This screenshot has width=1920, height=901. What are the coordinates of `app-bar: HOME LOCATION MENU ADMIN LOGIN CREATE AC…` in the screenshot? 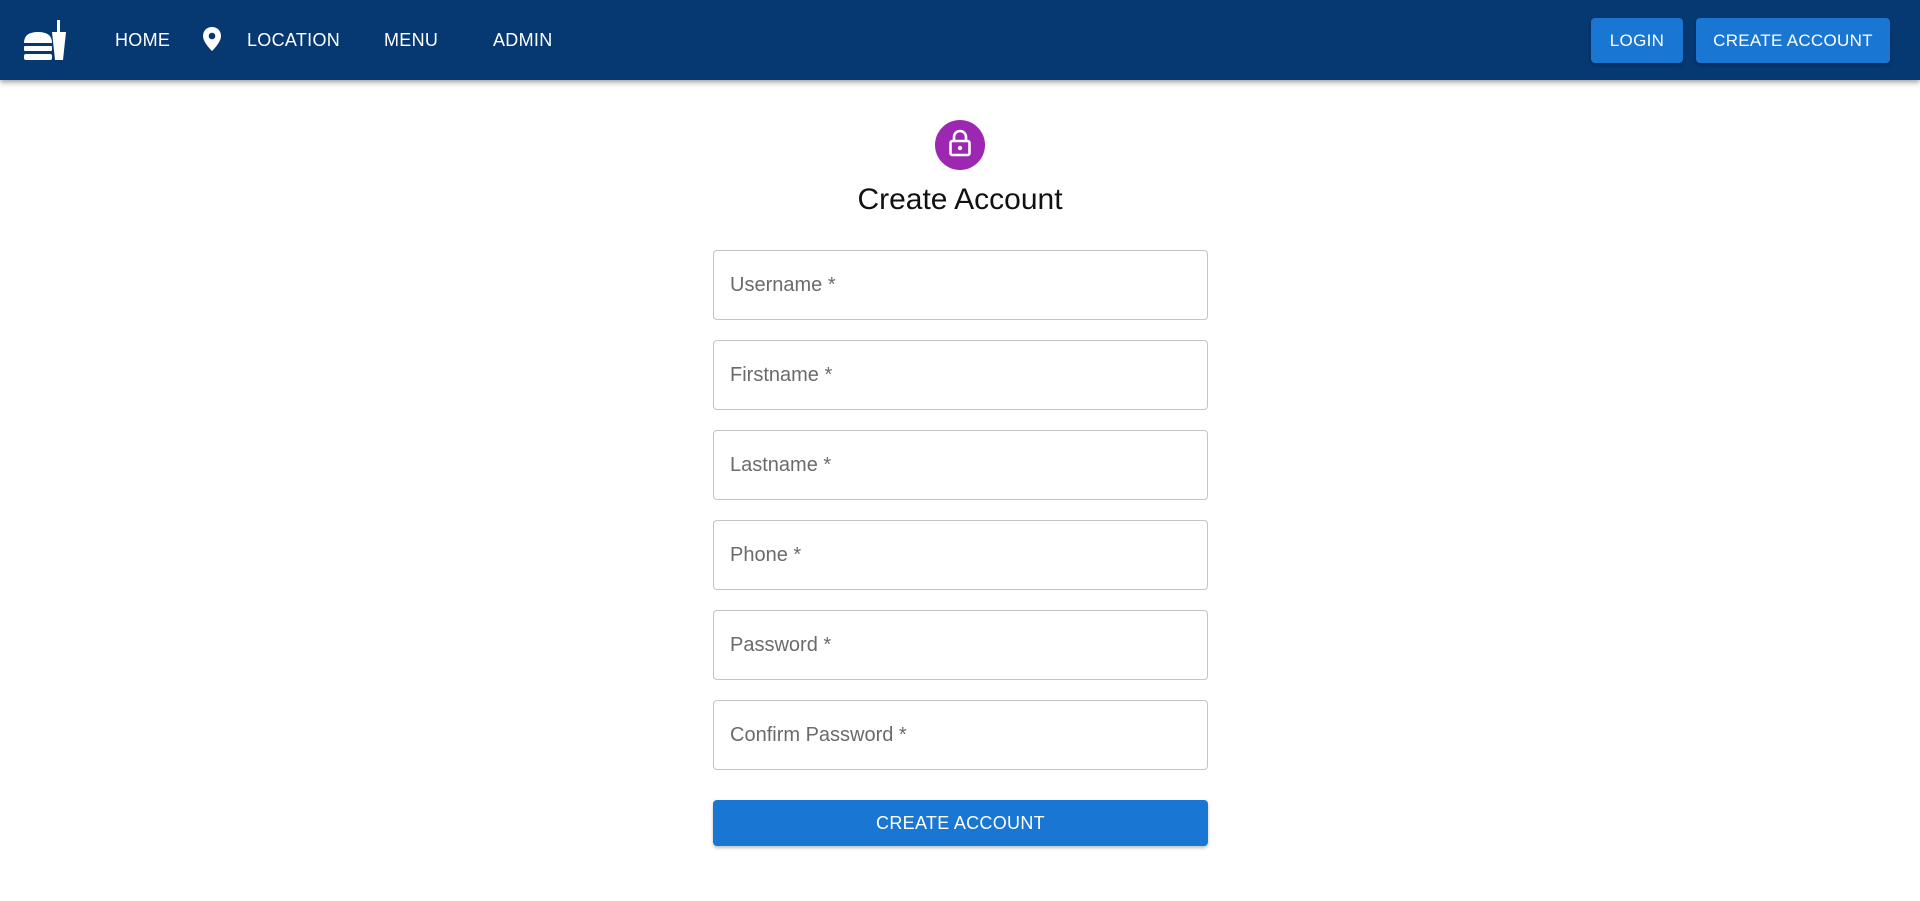 It's located at (960, 40).